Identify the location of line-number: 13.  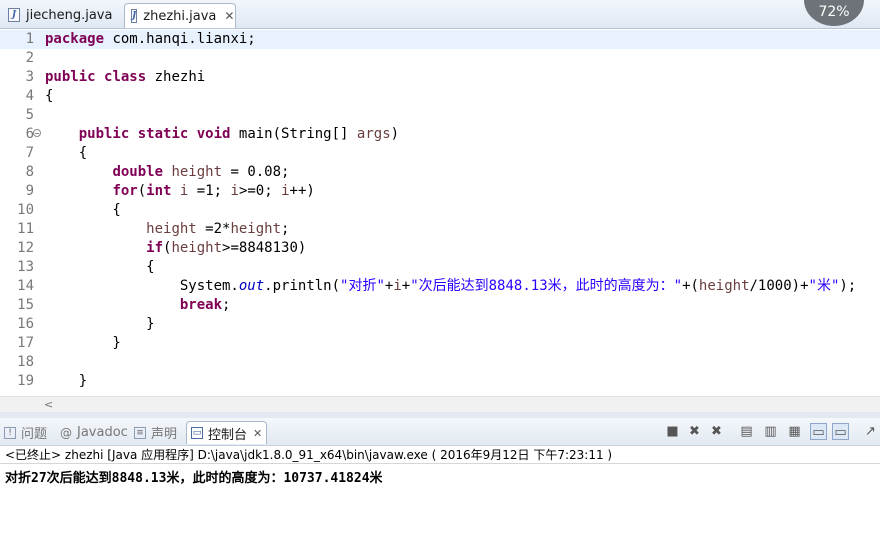
(25, 267).